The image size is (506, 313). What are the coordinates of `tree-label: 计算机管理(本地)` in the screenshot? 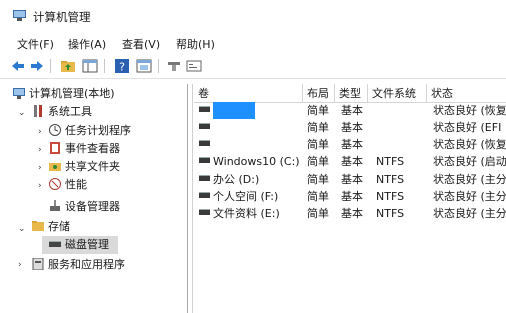 It's located at (72, 93).